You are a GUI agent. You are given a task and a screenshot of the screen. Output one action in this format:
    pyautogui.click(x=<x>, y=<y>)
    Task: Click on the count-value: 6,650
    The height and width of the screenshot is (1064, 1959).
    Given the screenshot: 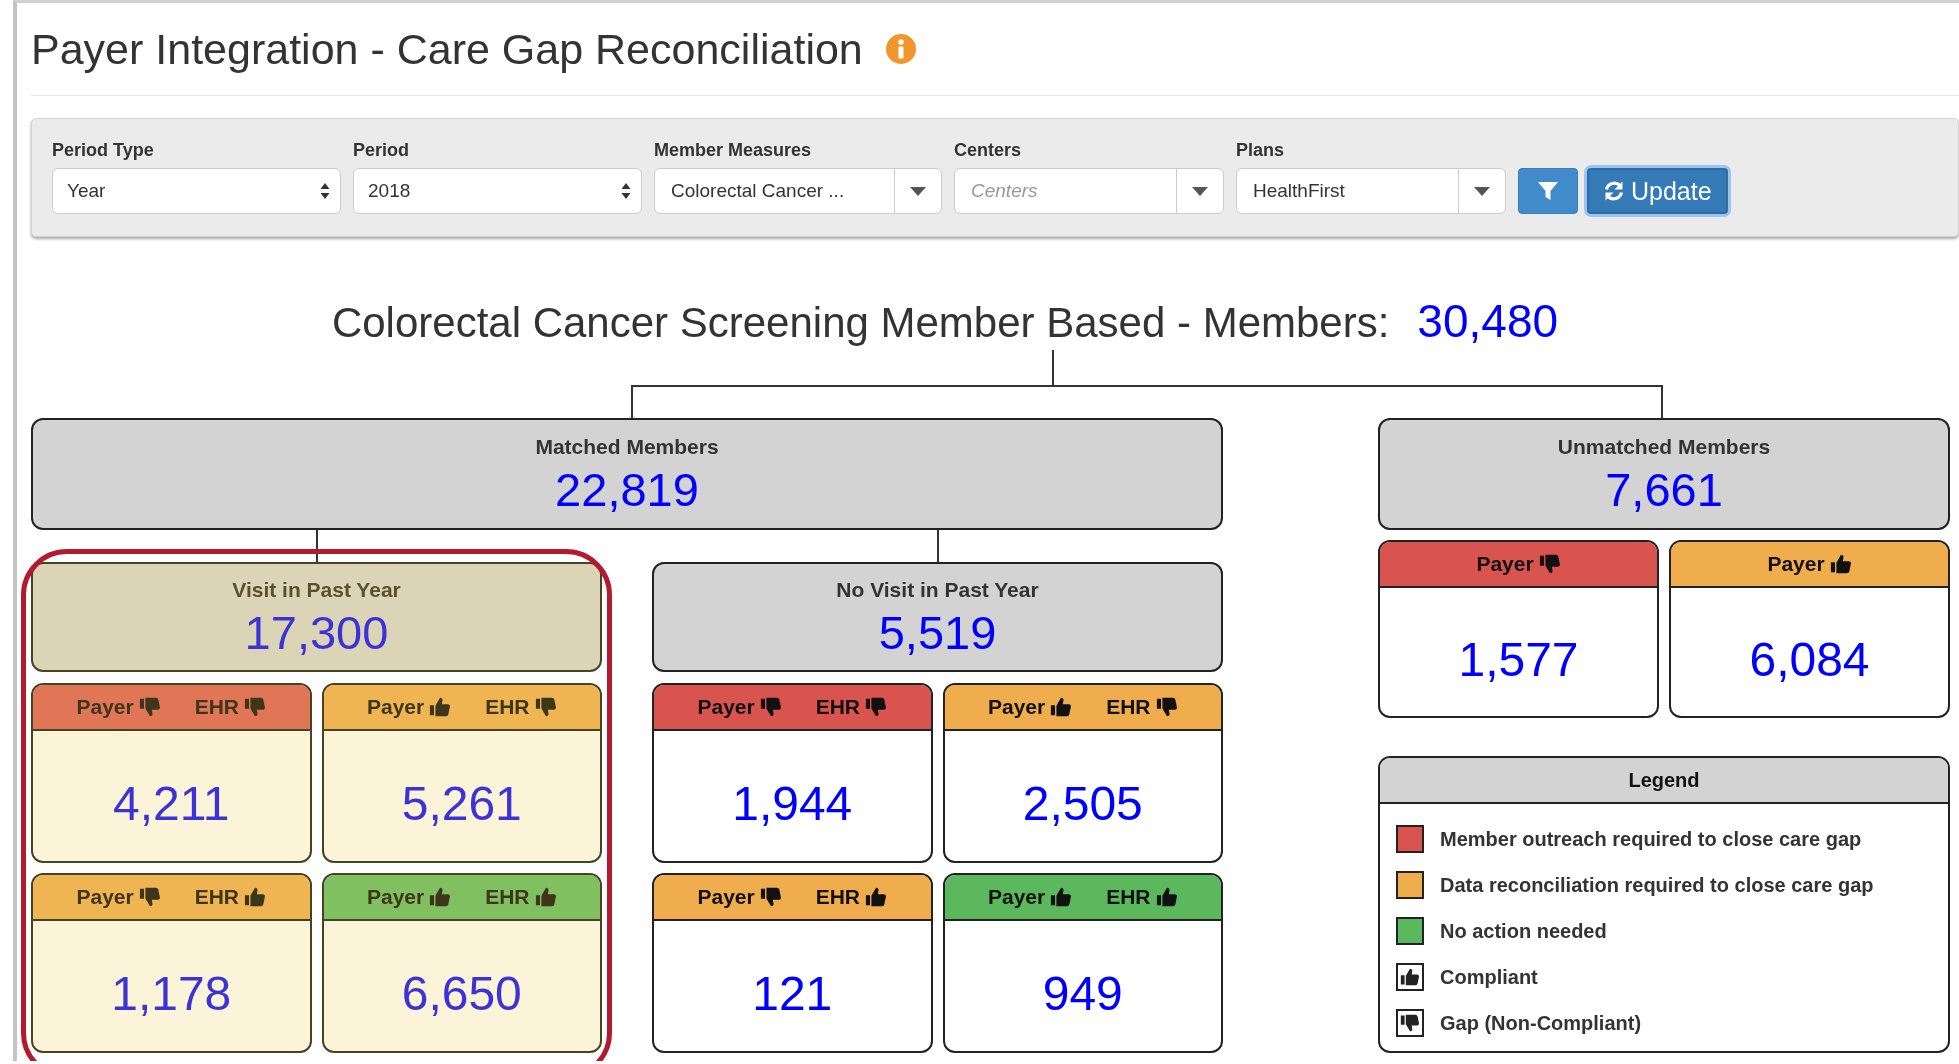 What is the action you would take?
    pyautogui.click(x=461, y=993)
    